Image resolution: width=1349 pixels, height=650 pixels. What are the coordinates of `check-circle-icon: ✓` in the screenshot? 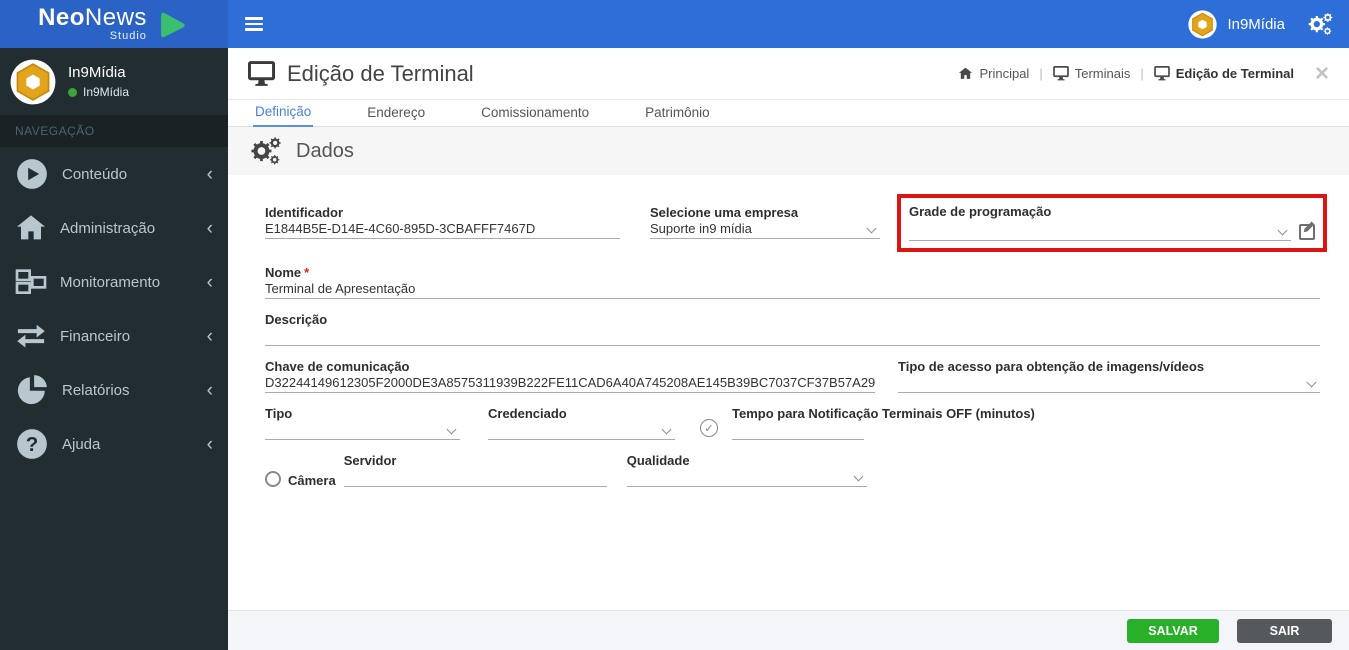 It's located at (709, 428).